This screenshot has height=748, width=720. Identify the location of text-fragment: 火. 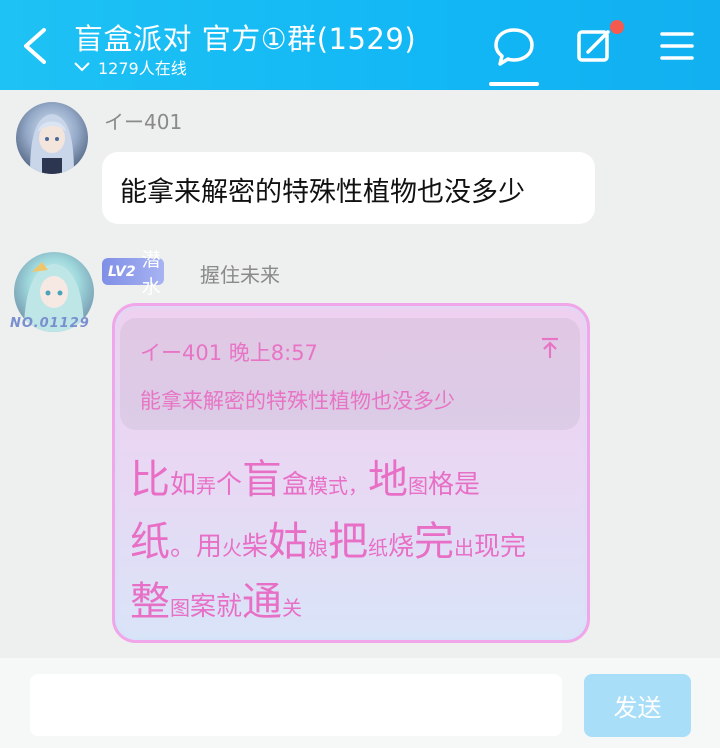
(232, 548).